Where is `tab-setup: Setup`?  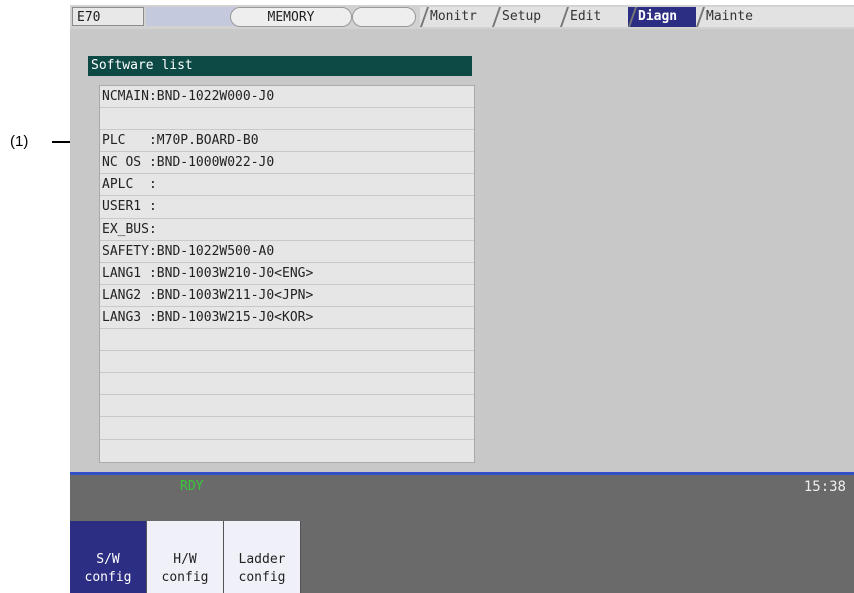
tab-setup: Setup is located at coordinates (526, 17).